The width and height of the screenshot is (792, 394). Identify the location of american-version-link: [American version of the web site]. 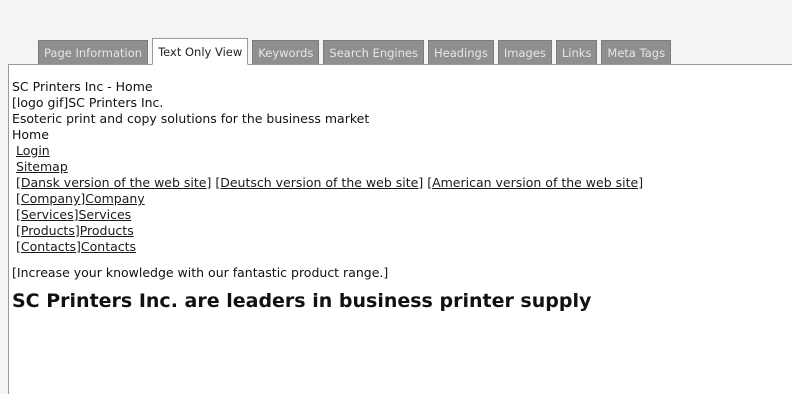
(535, 182).